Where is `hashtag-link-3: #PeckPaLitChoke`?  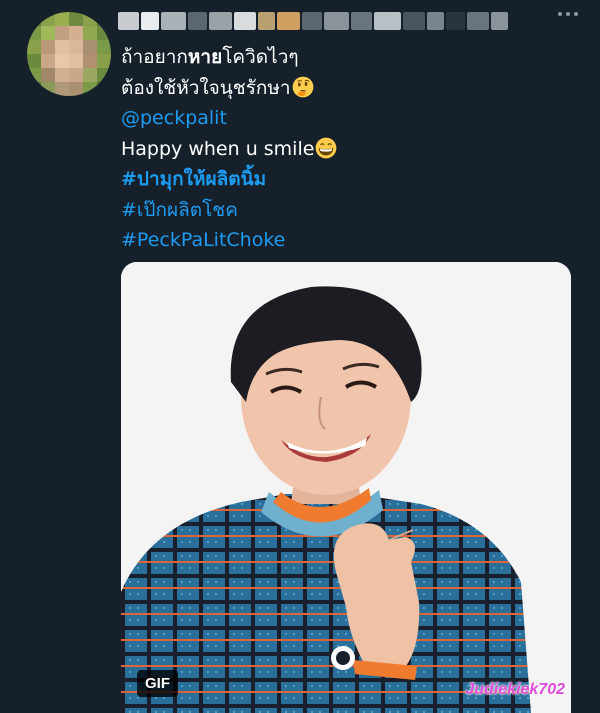
hashtag-link-3: #PeckPaLitChoke is located at coordinates (351, 240).